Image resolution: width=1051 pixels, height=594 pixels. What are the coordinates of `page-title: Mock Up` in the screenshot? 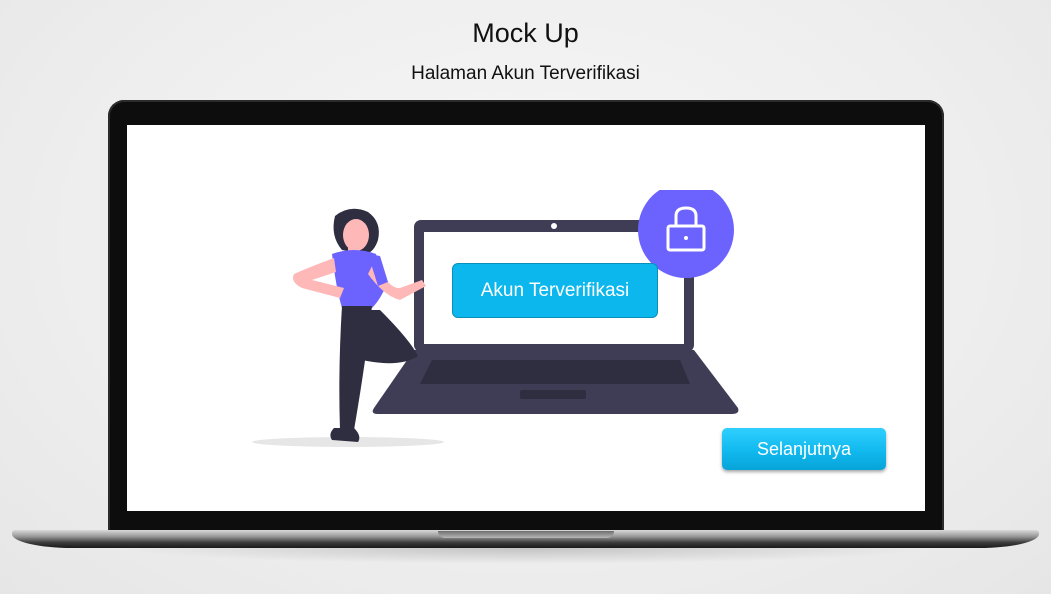 It's located at (525, 33).